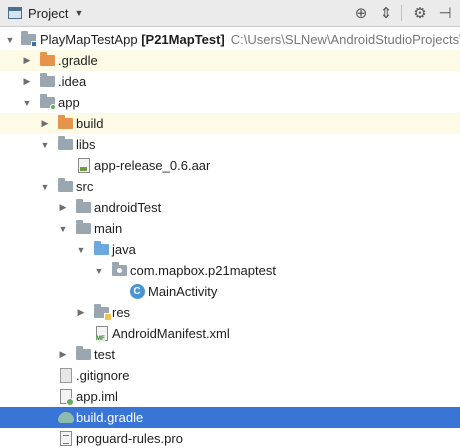  What do you see at coordinates (69, 102) in the screenshot?
I see `tree-item-label: app` at bounding box center [69, 102].